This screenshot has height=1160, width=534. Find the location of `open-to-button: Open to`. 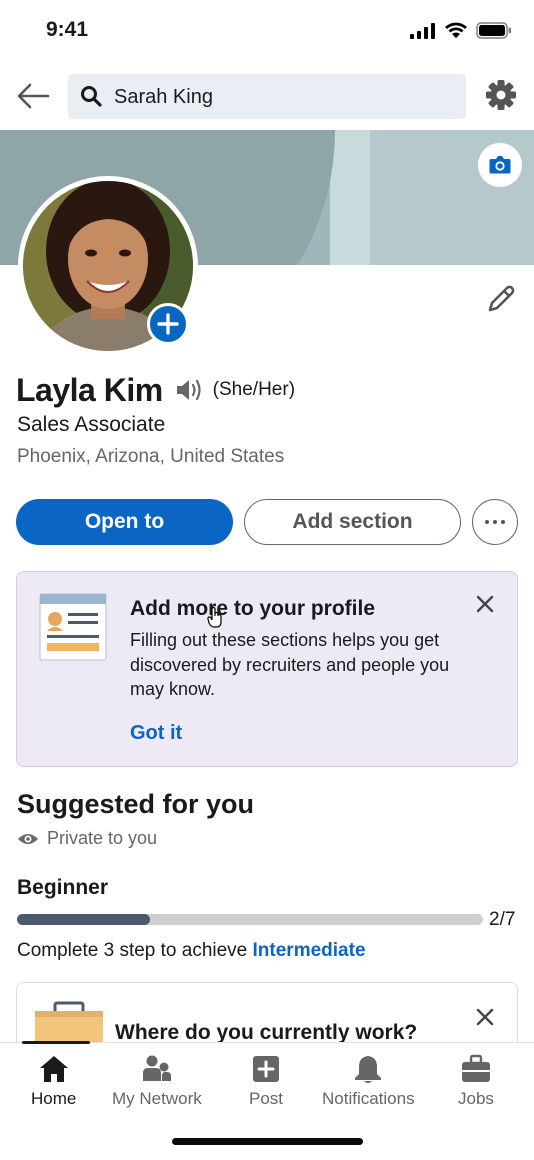

open-to-button: Open to is located at coordinates (124, 522).